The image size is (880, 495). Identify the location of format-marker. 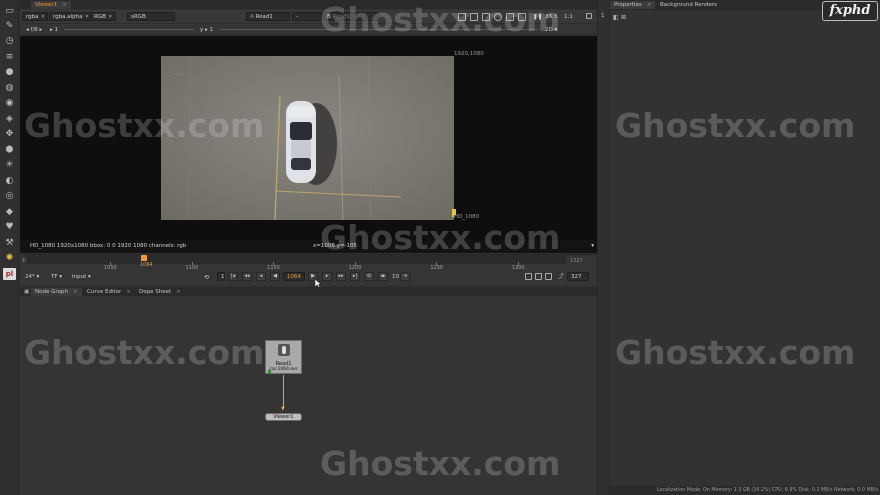
(454, 212).